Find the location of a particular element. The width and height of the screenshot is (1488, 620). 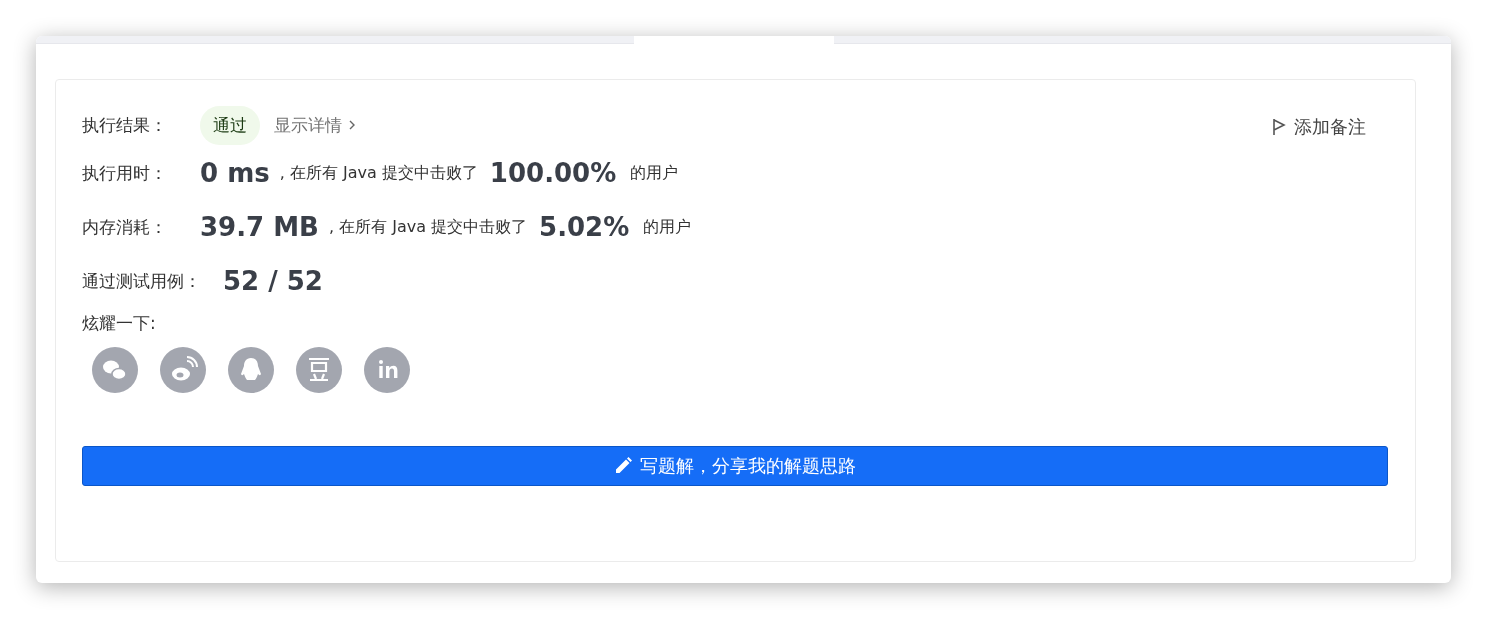

tests-label: 通过测试用例： is located at coordinates (141, 281).